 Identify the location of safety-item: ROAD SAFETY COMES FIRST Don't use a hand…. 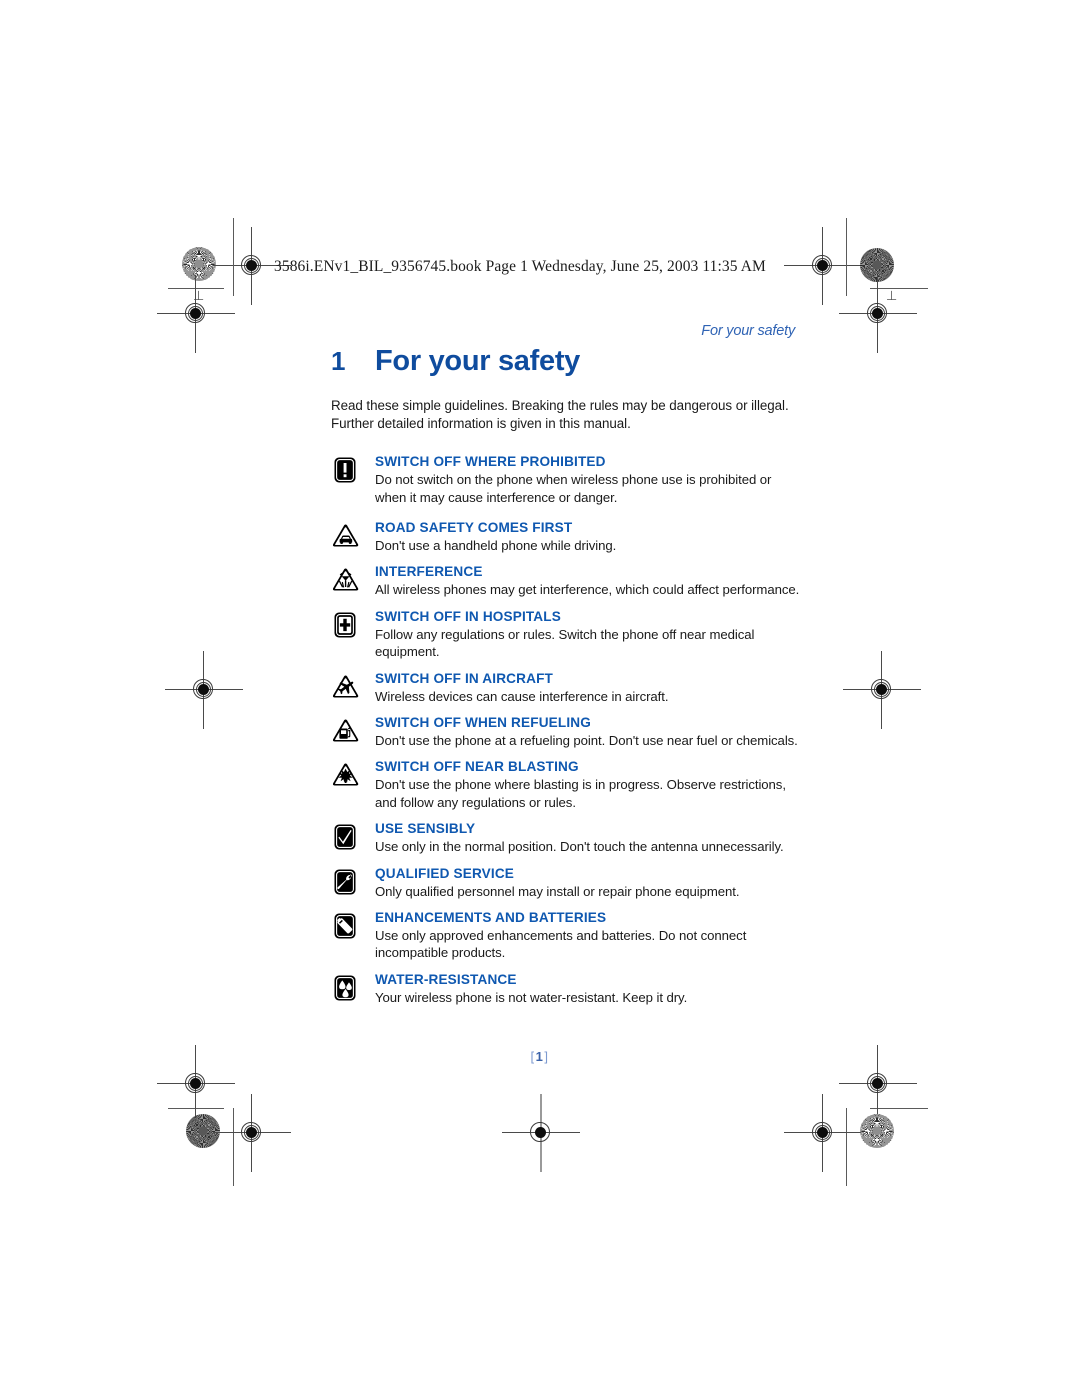
(566, 536).